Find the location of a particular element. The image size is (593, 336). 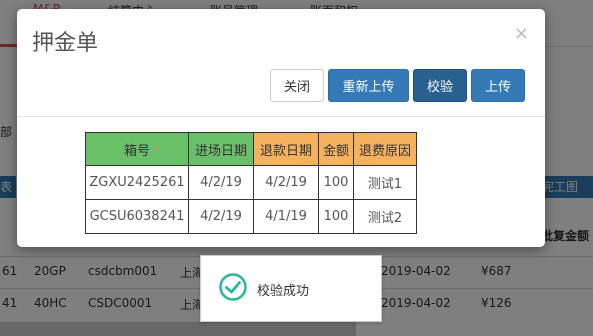

toast-message: 校验成功 is located at coordinates (283, 291).